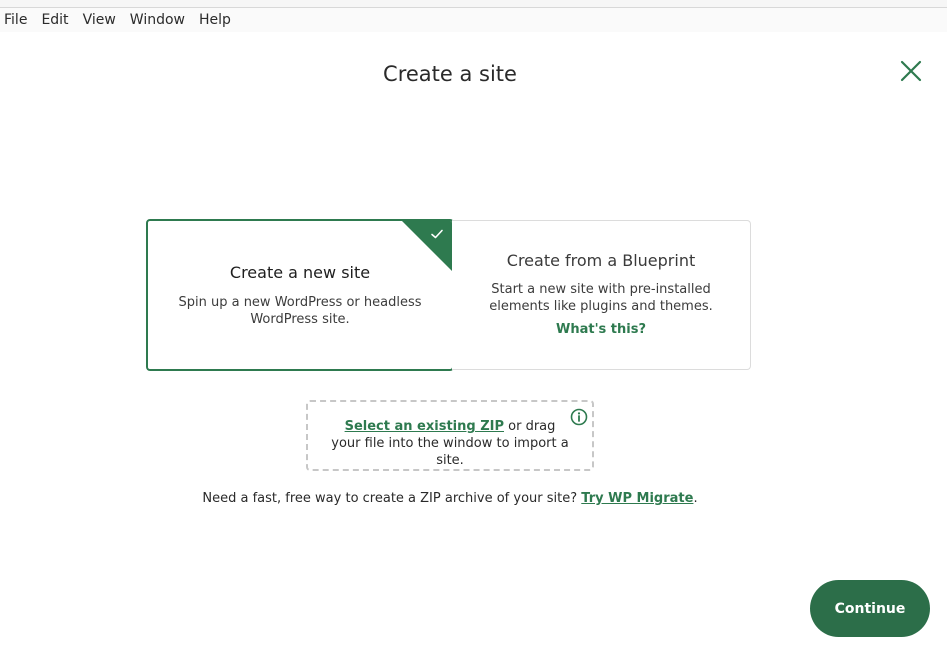  I want to click on menu-help: Help, so click(215, 20).